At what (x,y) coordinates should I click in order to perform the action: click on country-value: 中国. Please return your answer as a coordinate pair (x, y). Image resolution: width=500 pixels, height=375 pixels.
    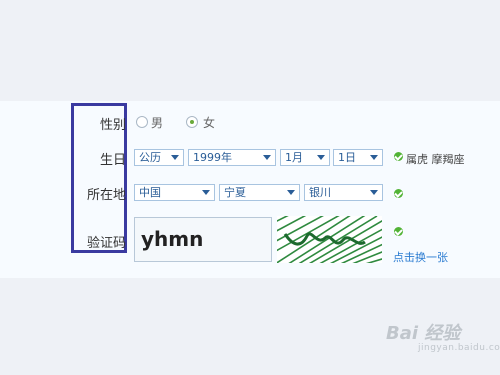
    Looking at the image, I should click on (150, 192).